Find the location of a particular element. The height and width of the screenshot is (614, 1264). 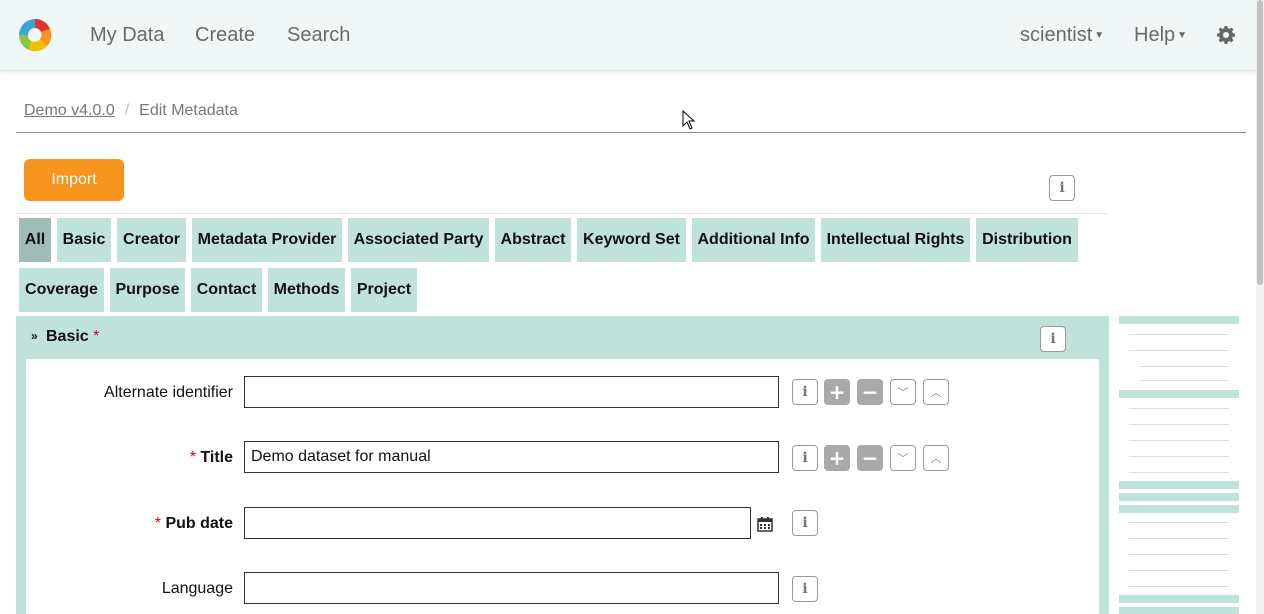

title-move-down-button: ﹀ is located at coordinates (903, 458).